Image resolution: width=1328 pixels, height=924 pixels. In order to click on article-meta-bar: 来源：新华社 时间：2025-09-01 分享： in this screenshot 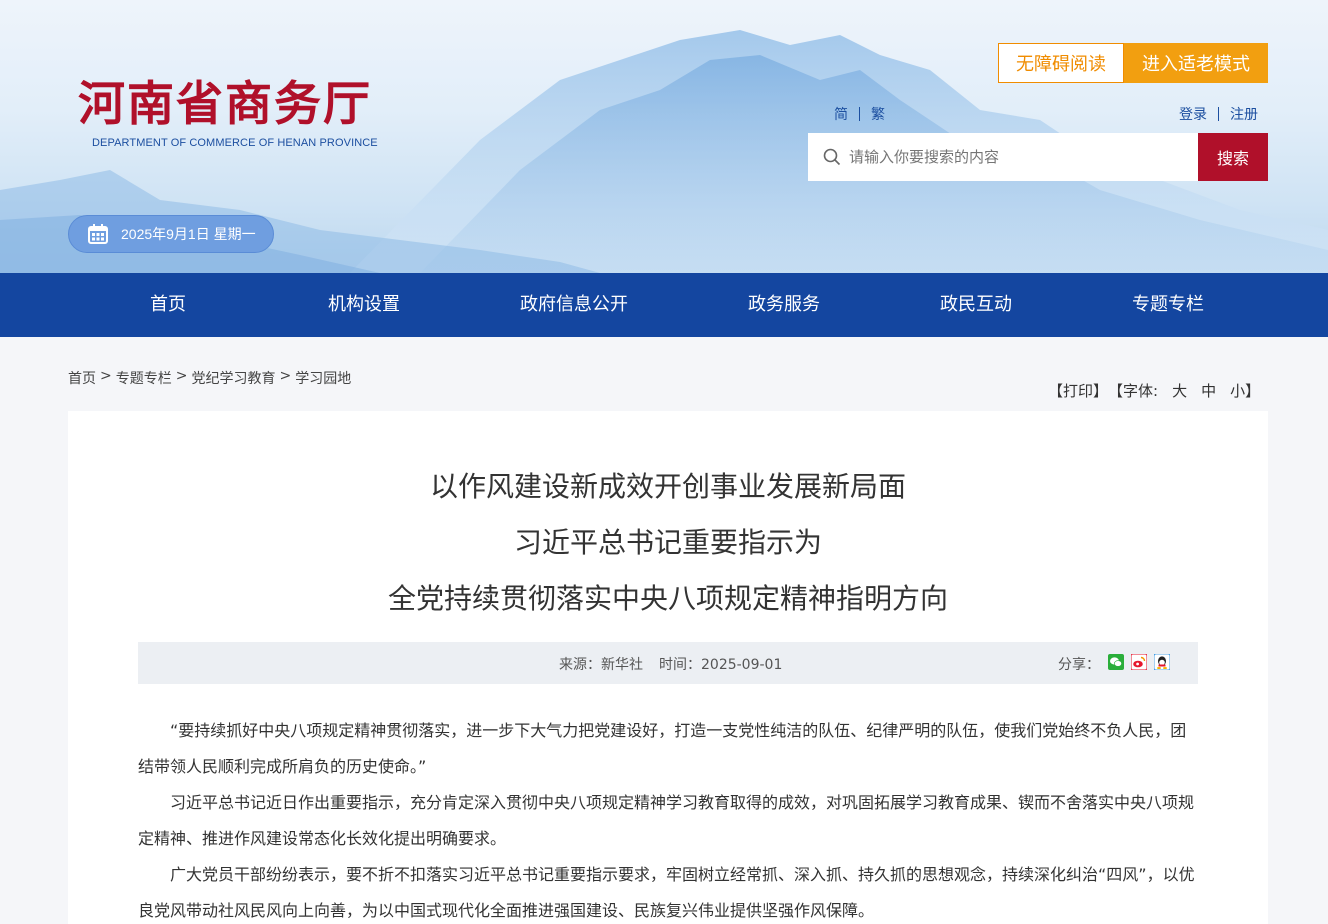, I will do `click(668, 663)`.